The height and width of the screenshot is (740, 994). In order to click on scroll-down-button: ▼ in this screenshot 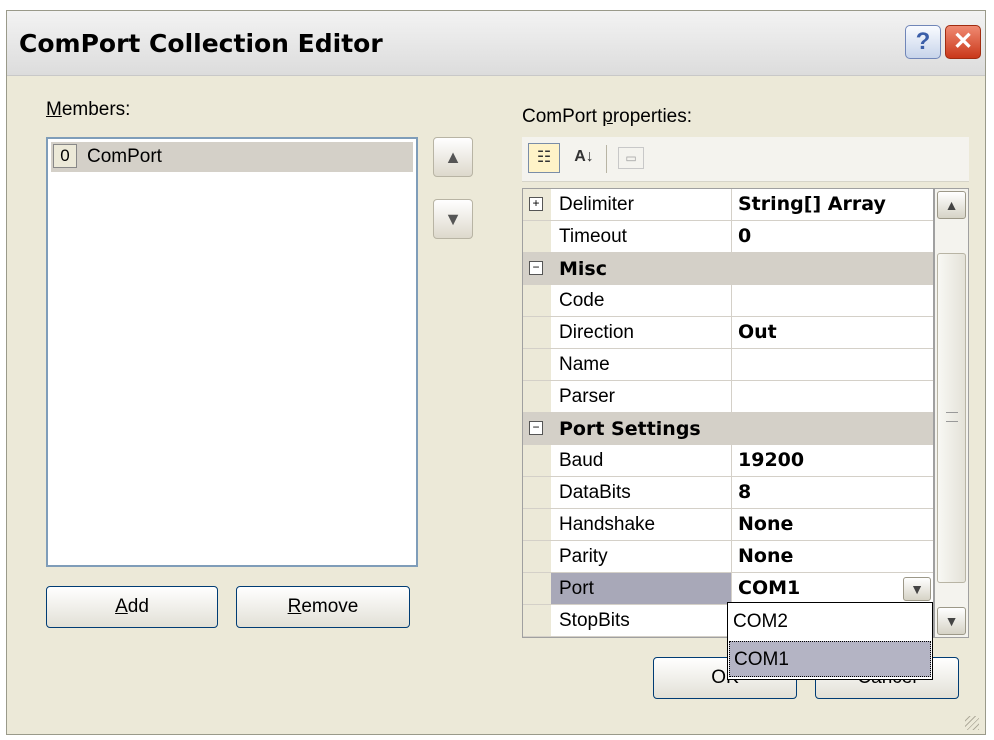, I will do `click(951, 621)`.